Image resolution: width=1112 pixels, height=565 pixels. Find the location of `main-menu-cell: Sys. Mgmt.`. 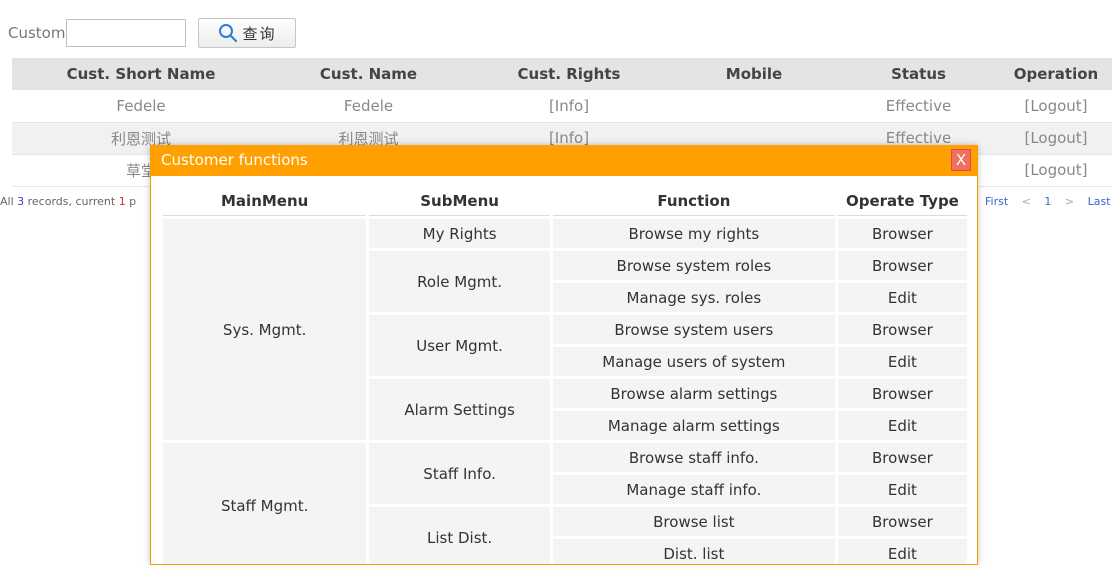

main-menu-cell: Sys. Mgmt. is located at coordinates (265, 329).